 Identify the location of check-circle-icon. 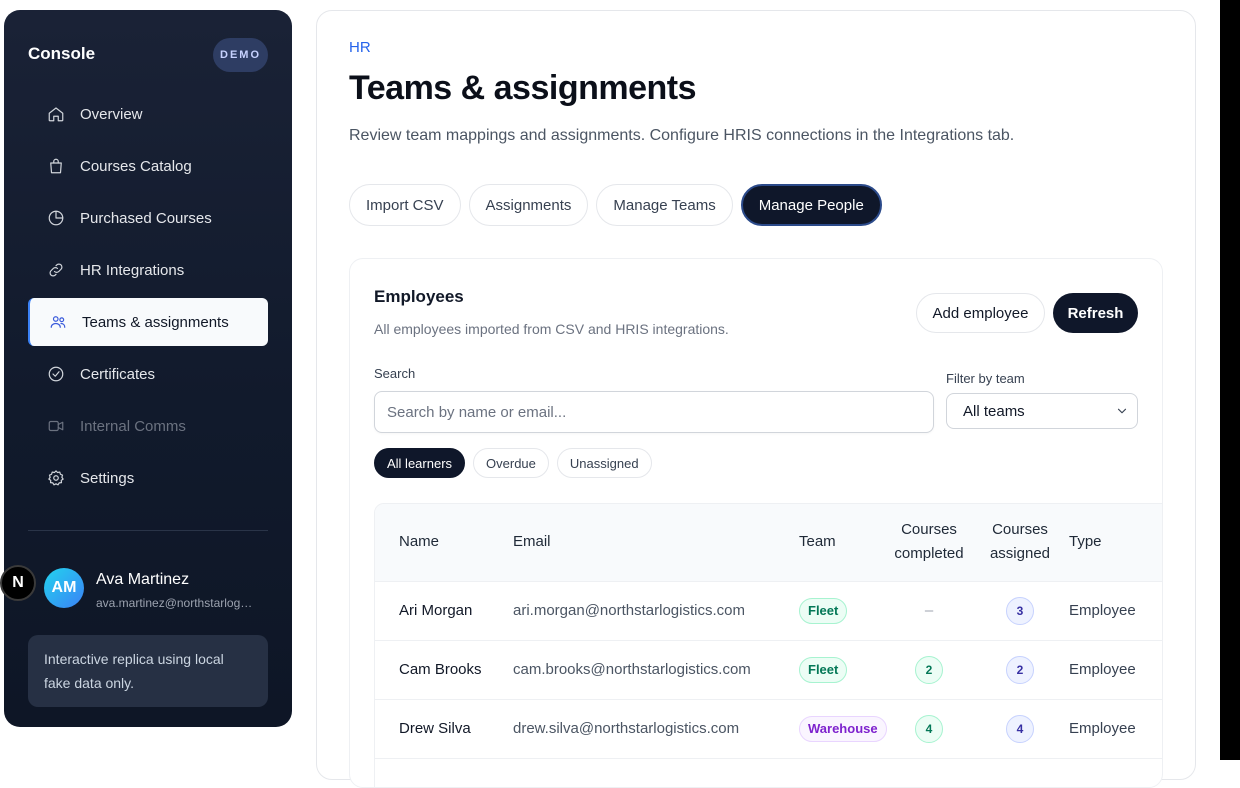
(56, 374).